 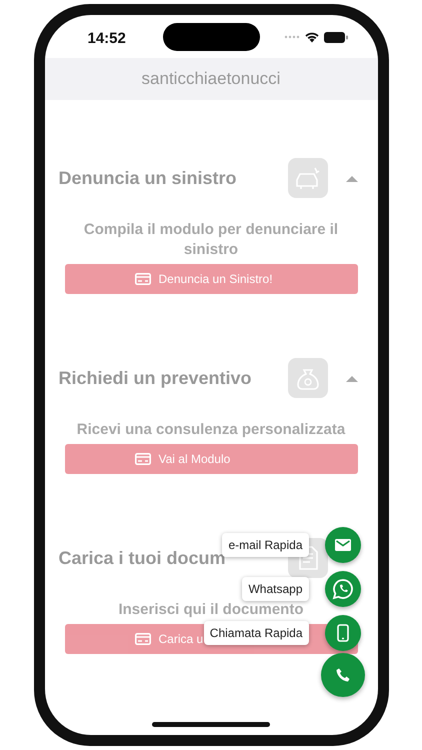 What do you see at coordinates (308, 178) in the screenshot?
I see `car-icon` at bounding box center [308, 178].